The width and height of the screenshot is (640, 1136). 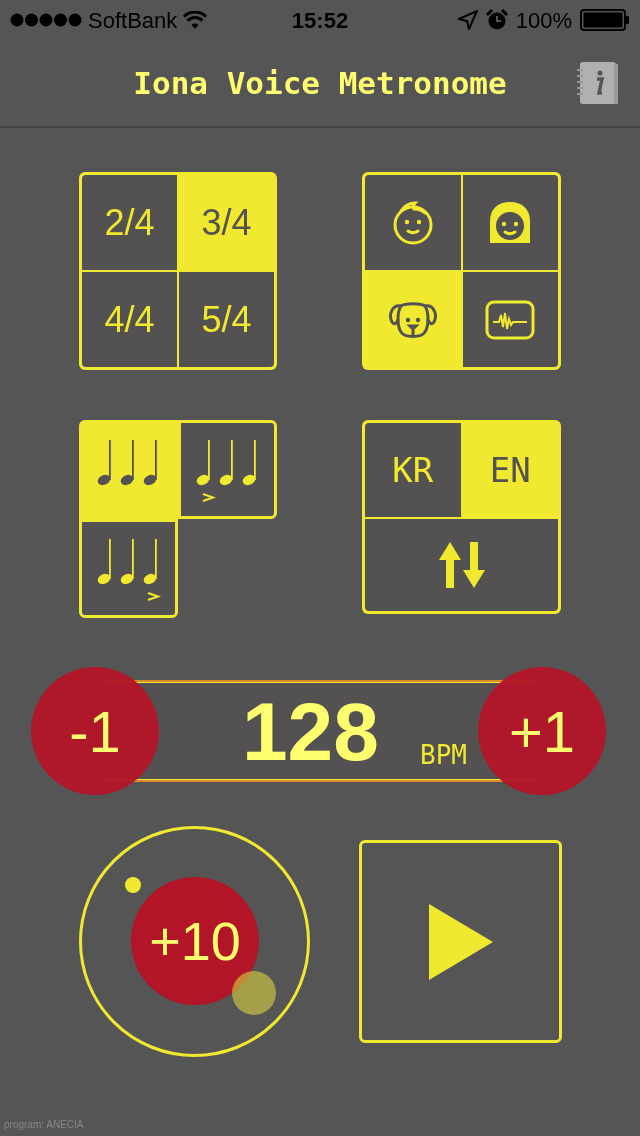 I want to click on play-button, so click(x=460, y=941).